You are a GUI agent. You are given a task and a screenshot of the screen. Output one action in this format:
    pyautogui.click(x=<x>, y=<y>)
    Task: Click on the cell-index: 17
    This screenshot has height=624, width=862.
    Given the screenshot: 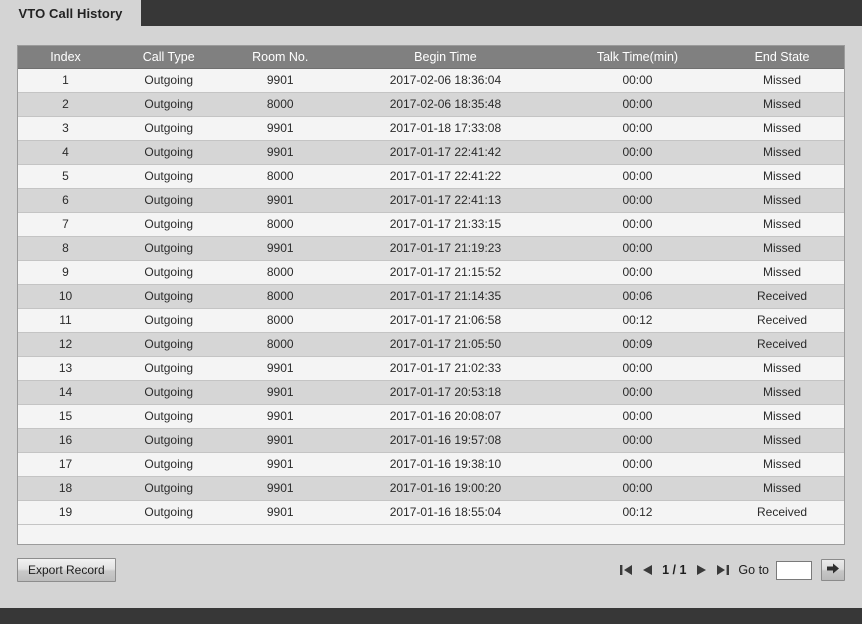 What is the action you would take?
    pyautogui.click(x=65, y=464)
    